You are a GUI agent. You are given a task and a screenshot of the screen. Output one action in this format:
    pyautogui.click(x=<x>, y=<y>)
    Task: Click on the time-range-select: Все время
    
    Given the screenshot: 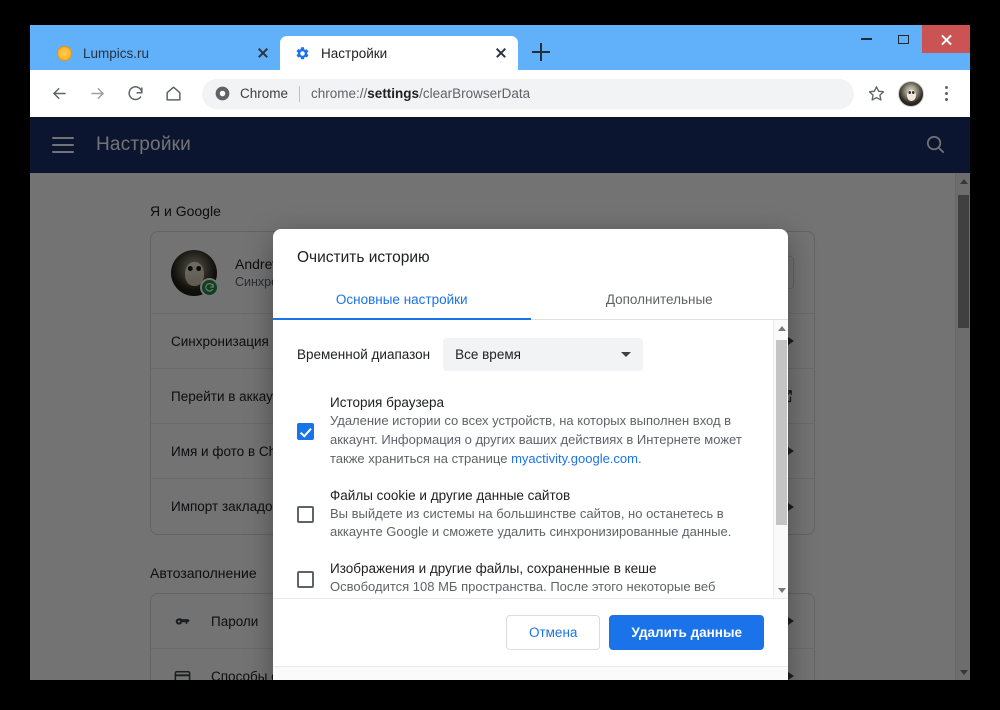 What is the action you would take?
    pyautogui.click(x=543, y=354)
    